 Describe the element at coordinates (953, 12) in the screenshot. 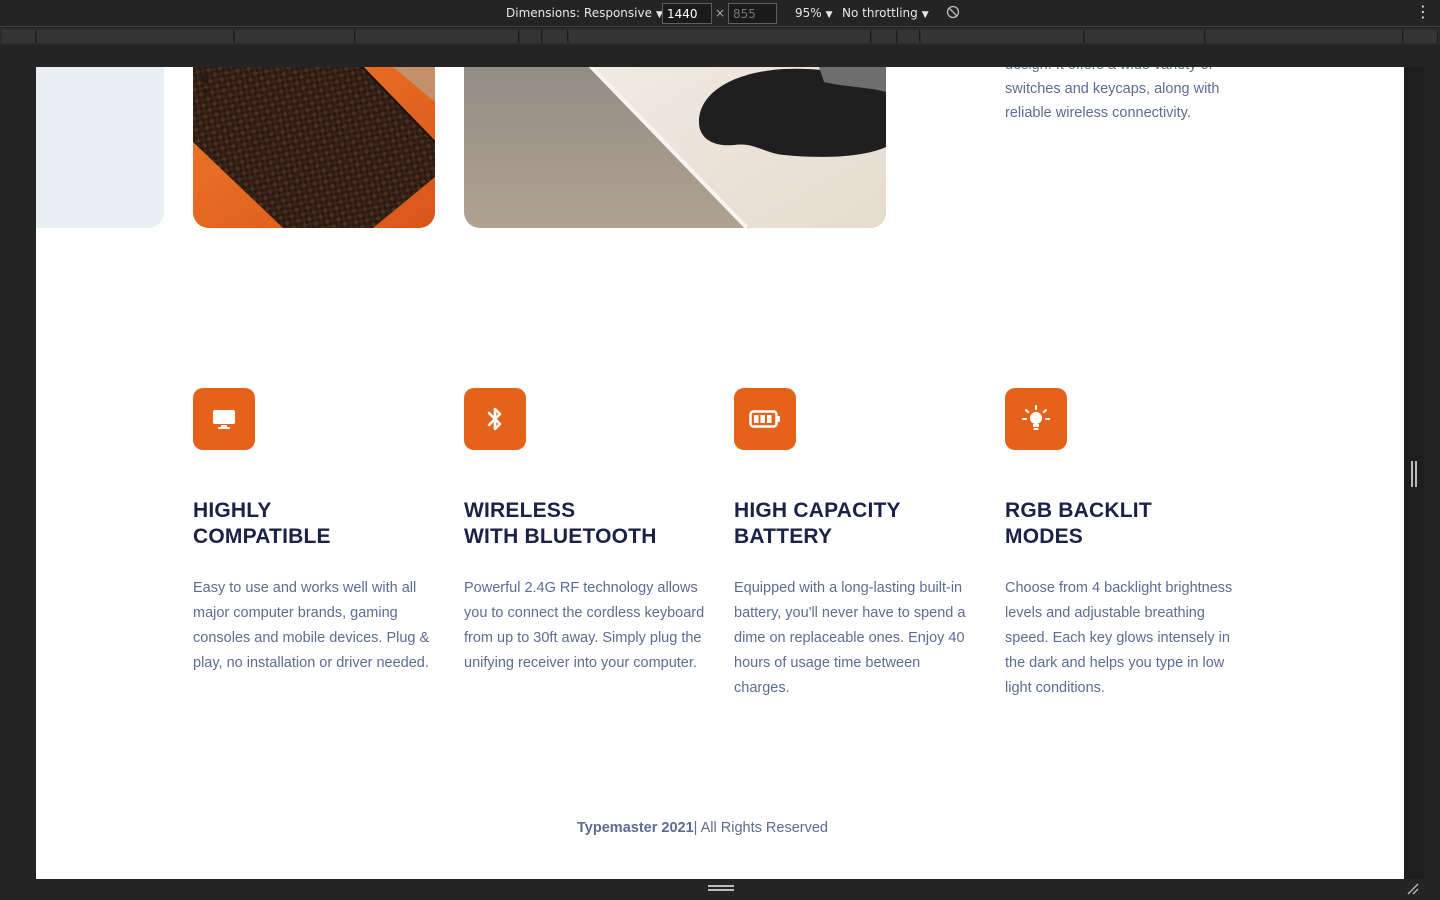

I see `rotate-icon` at that location.